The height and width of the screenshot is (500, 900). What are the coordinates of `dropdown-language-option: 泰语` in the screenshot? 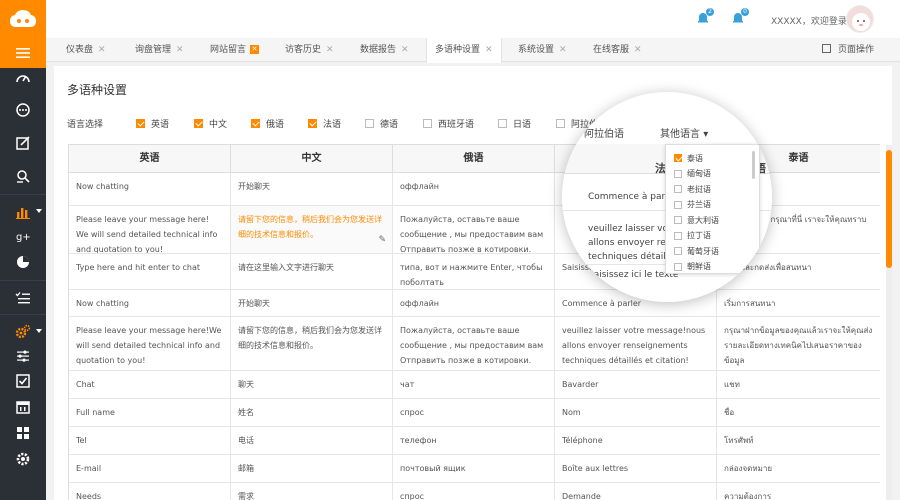 It's located at (688, 158).